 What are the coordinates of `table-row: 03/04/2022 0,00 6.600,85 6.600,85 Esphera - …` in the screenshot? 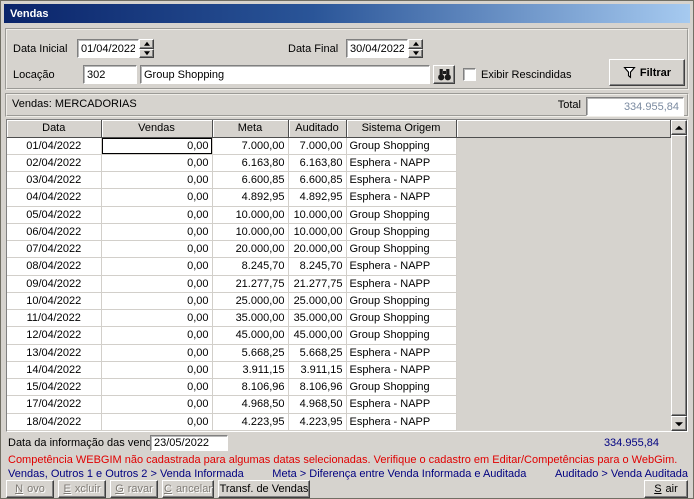 It's located at (339, 180).